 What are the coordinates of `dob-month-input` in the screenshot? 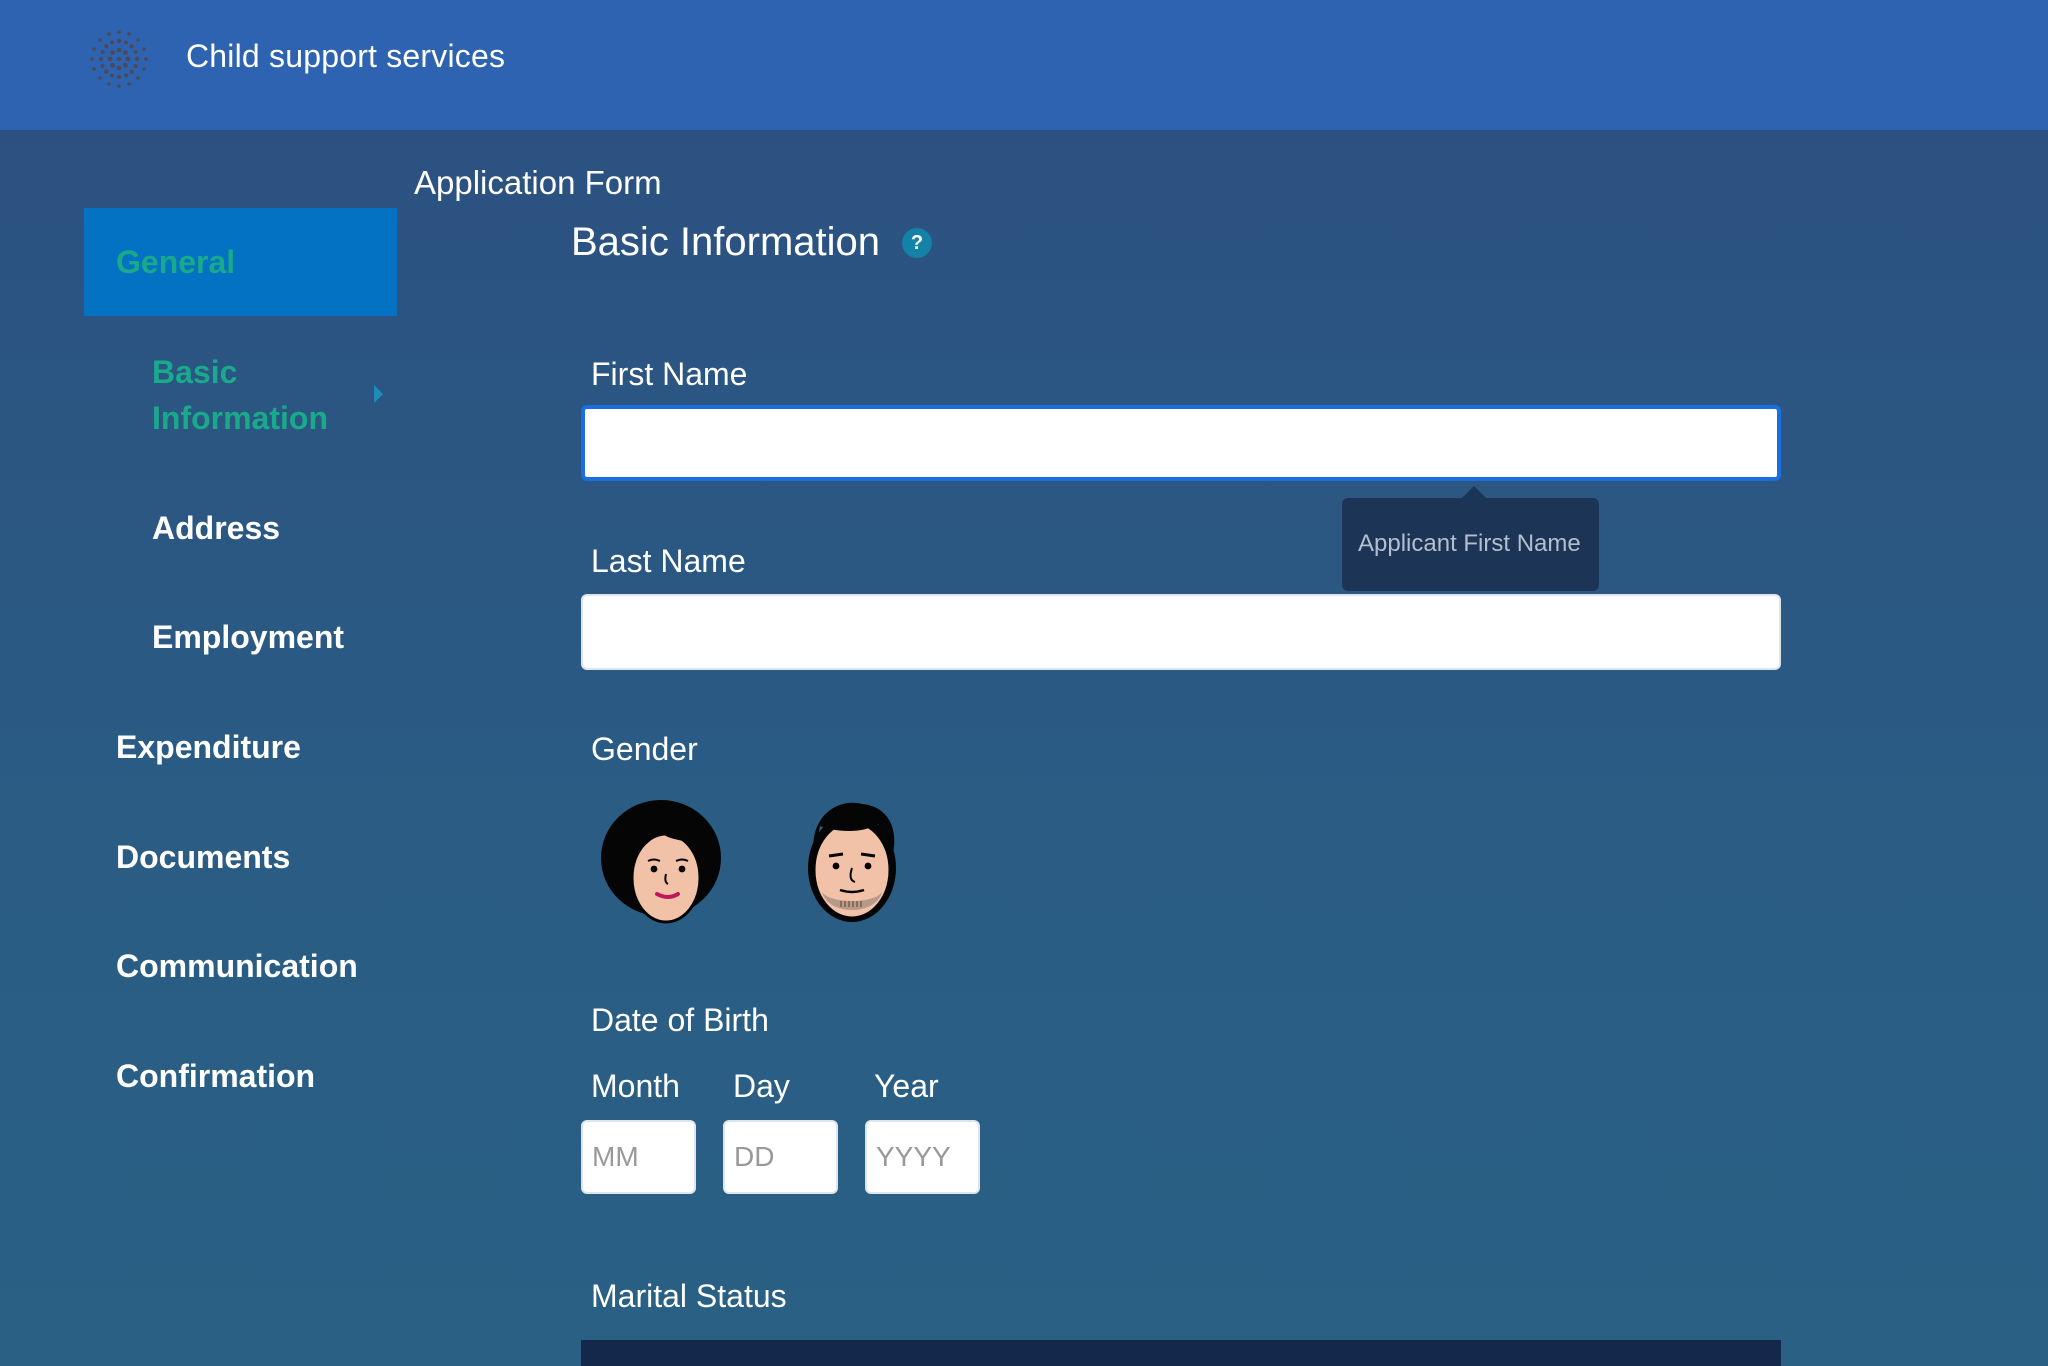 It's located at (638, 1157).